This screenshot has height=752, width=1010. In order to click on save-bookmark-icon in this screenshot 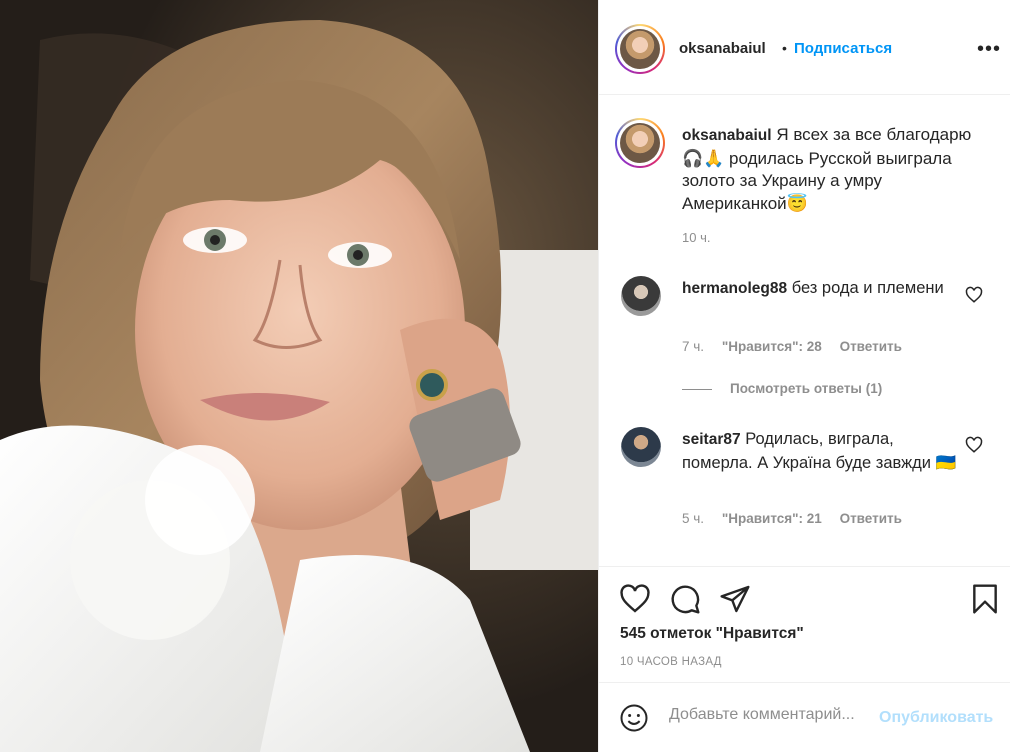, I will do `click(985, 599)`.